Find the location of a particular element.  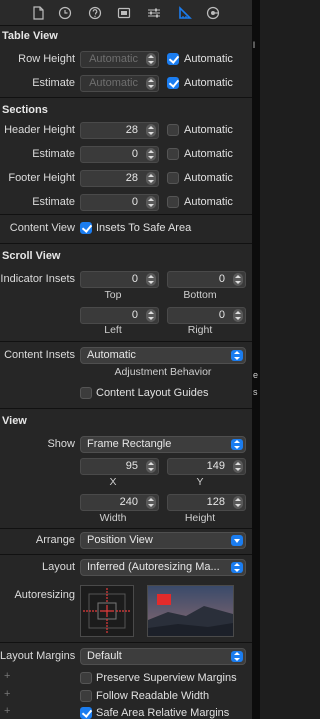

frame-x-stepper is located at coordinates (151, 466).